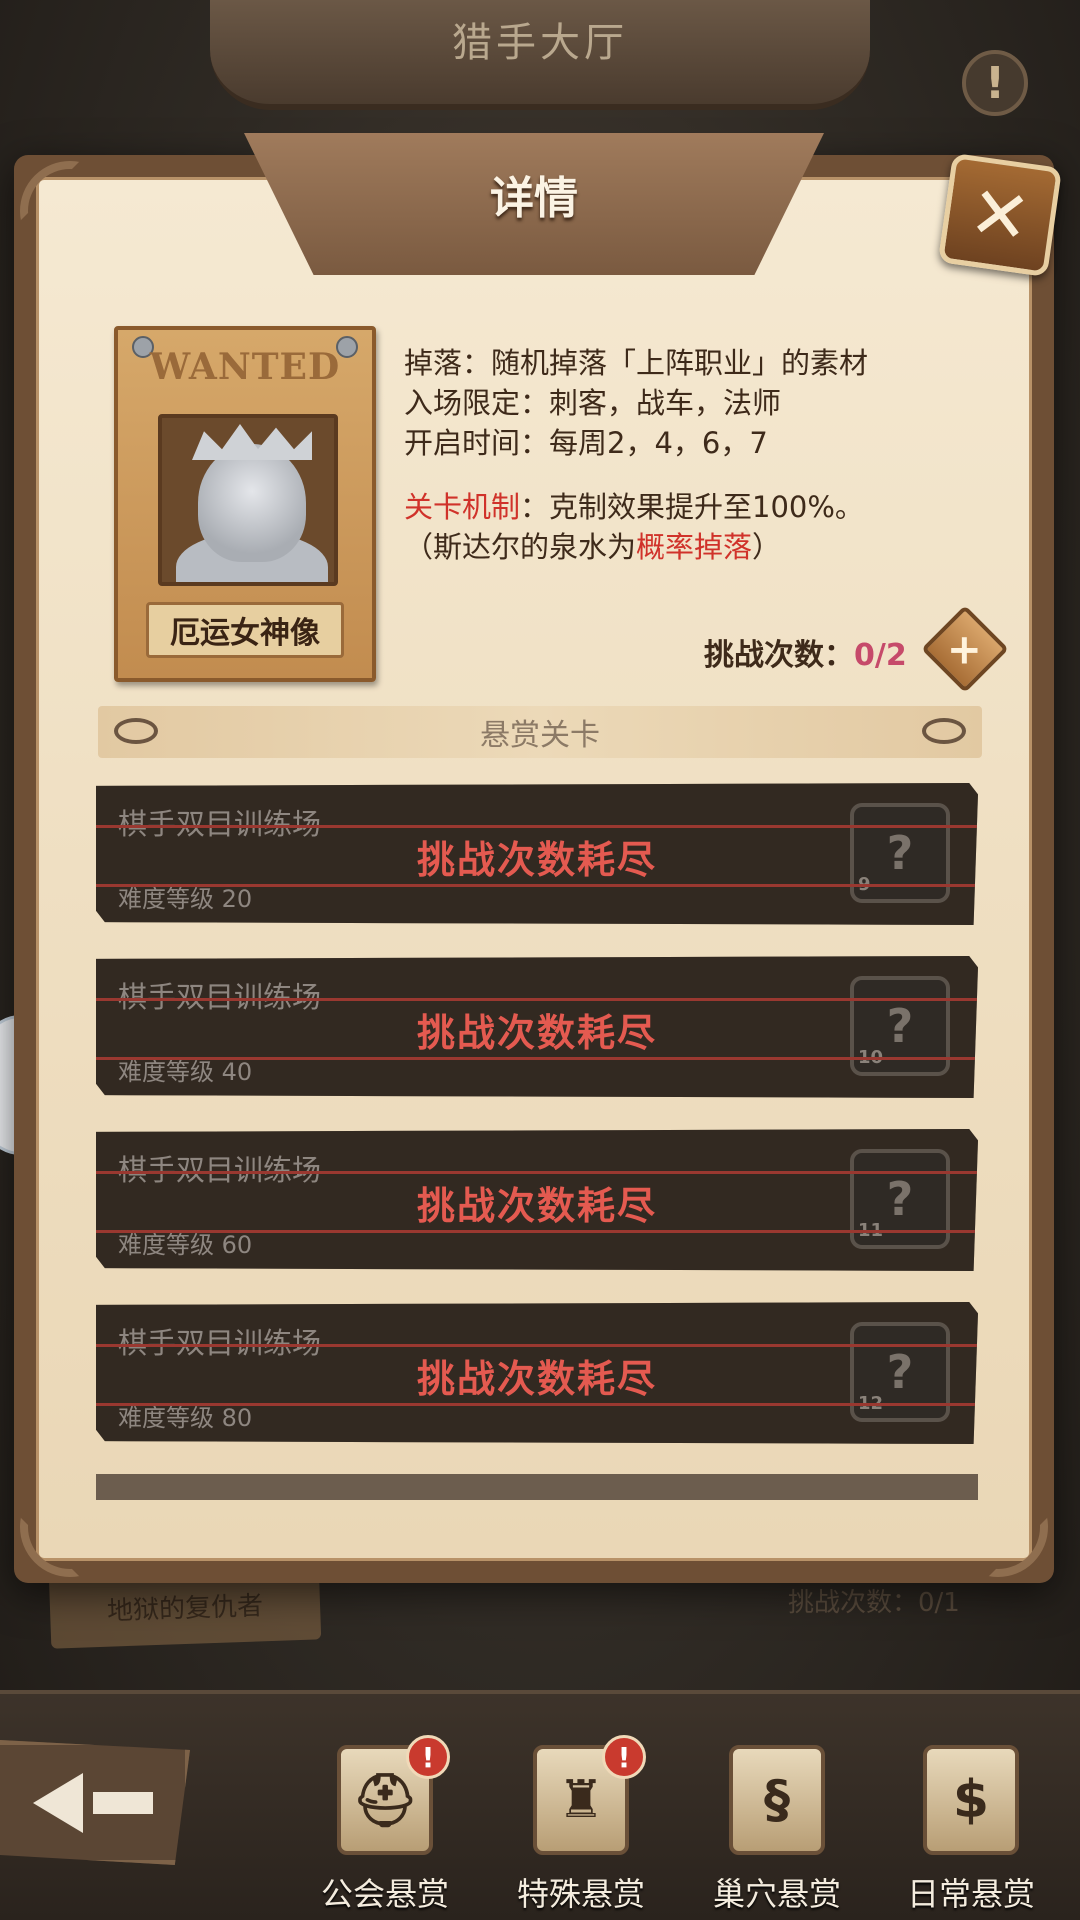 The image size is (1080, 1920). What do you see at coordinates (692, 507) in the screenshot?
I see `mechanic-text: ：克制效果提升至100%。` at bounding box center [692, 507].